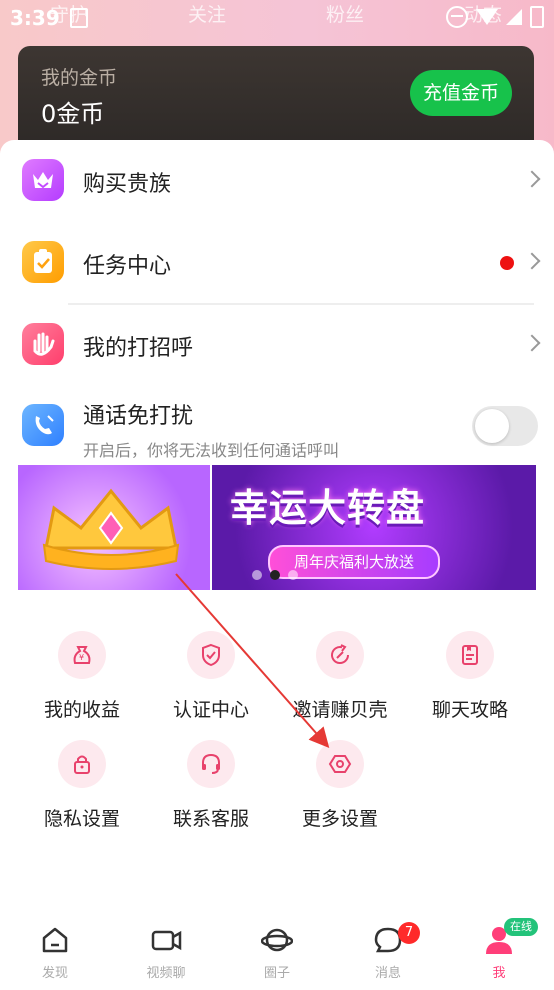 The image size is (554, 990). Describe the element at coordinates (54, 973) in the screenshot. I see `nav-label: 发现` at that location.